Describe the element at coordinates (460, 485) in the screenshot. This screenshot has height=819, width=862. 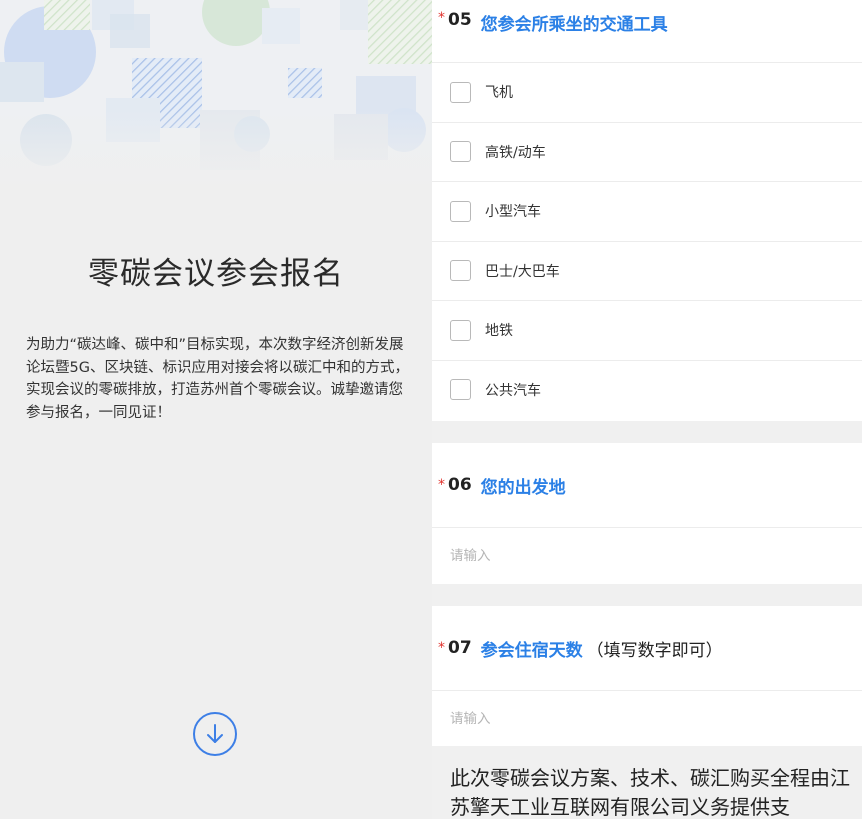
I see `question-number: 06` at that location.